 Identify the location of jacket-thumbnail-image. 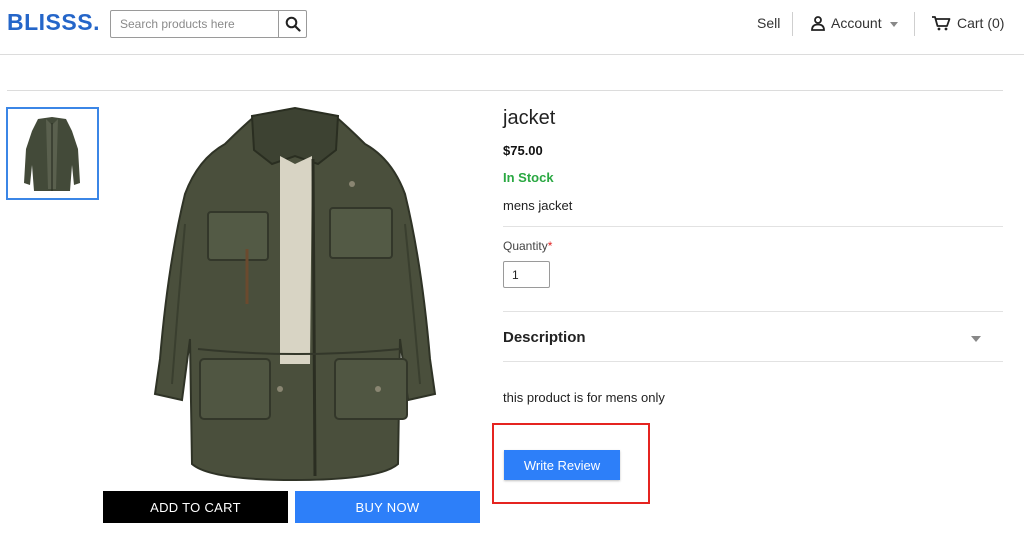
(52, 153).